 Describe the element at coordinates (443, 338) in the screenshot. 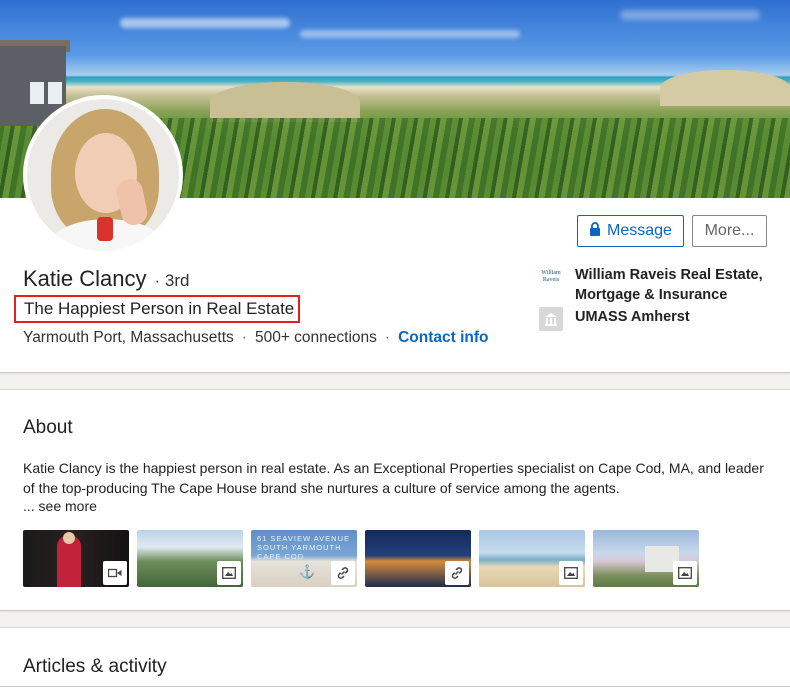

I see `contact-info-link: Contact info` at that location.